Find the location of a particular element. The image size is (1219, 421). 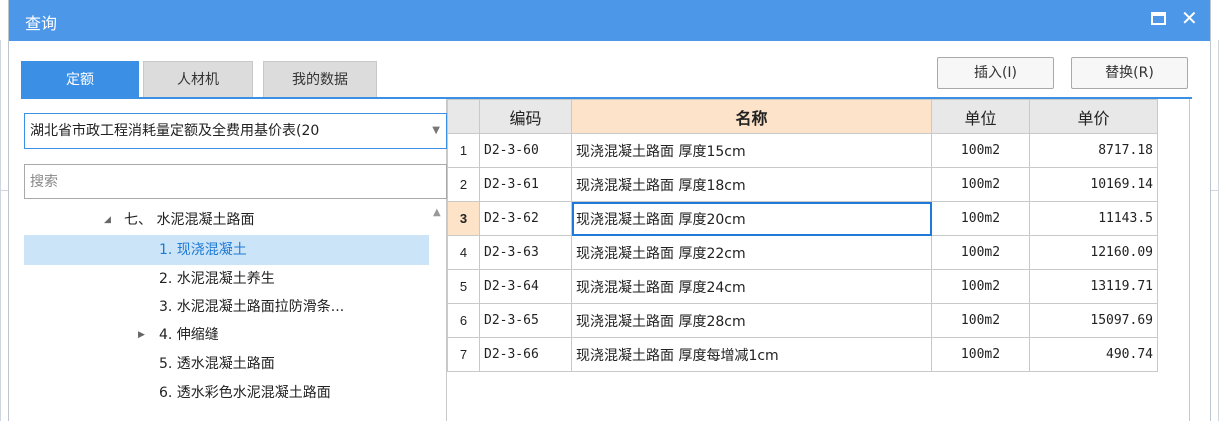

table-row: 4 D2-3-63 现浇混凝土路面 厚度22cm 100m2 12160.09 is located at coordinates (802, 252).